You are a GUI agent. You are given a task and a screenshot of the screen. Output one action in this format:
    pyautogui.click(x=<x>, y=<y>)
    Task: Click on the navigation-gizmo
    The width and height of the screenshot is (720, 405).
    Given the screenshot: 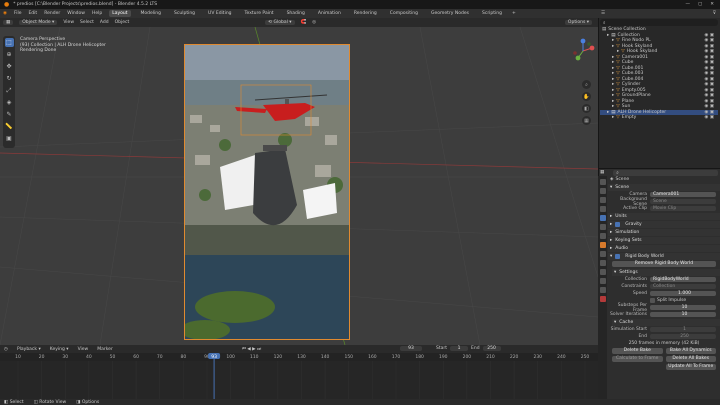 What is the action you would take?
    pyautogui.click(x=583, y=51)
    